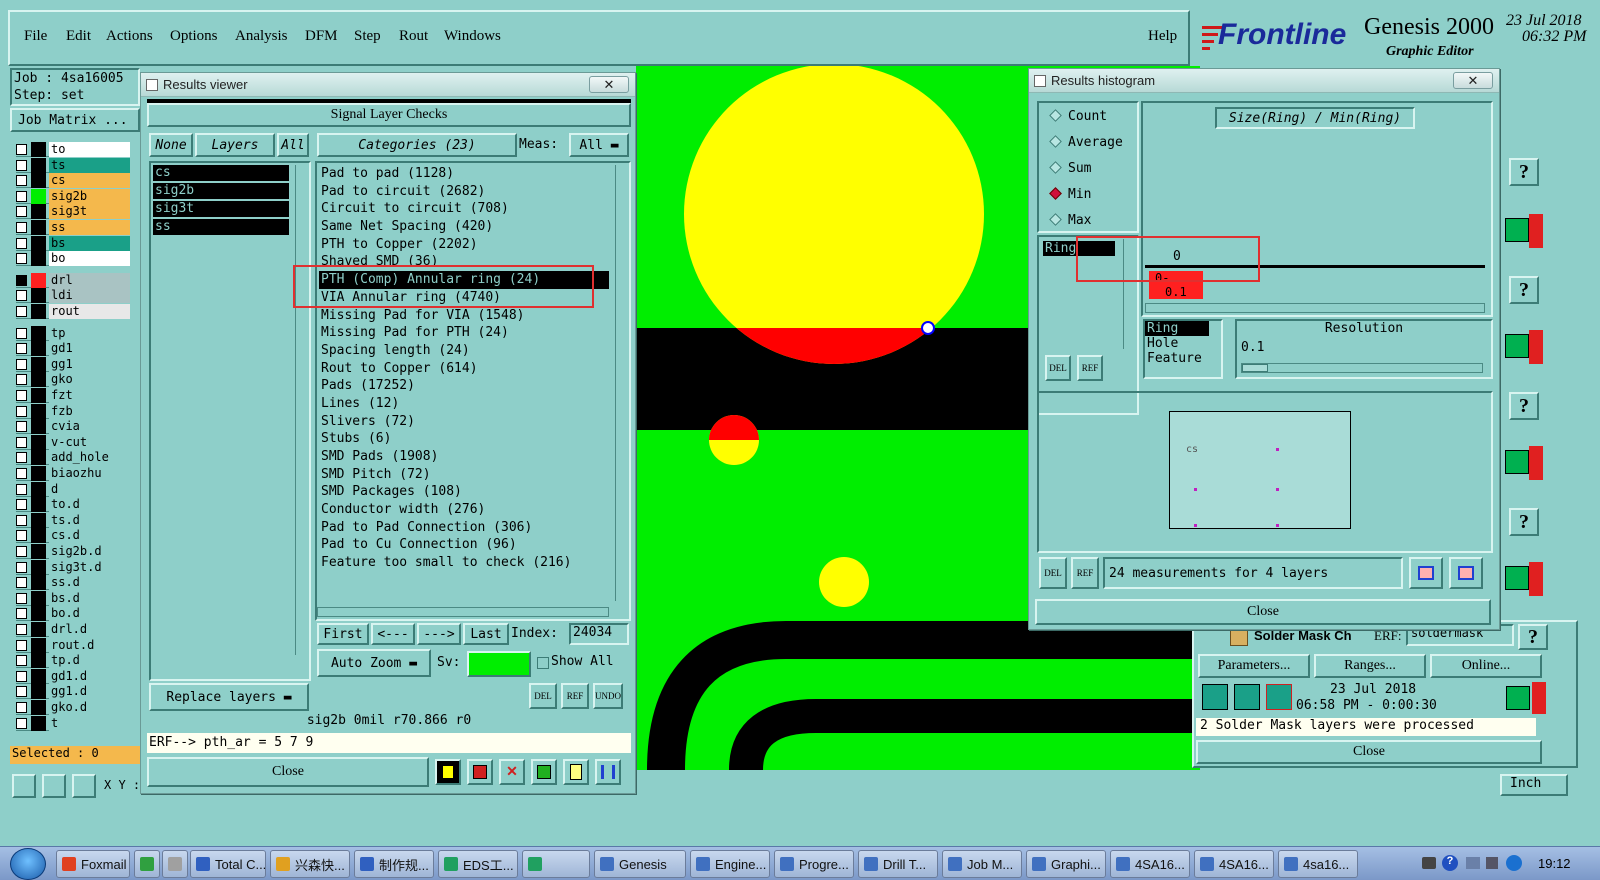  What do you see at coordinates (464, 369) in the screenshot?
I see `category-item: Rout to Copper (614)` at bounding box center [464, 369].